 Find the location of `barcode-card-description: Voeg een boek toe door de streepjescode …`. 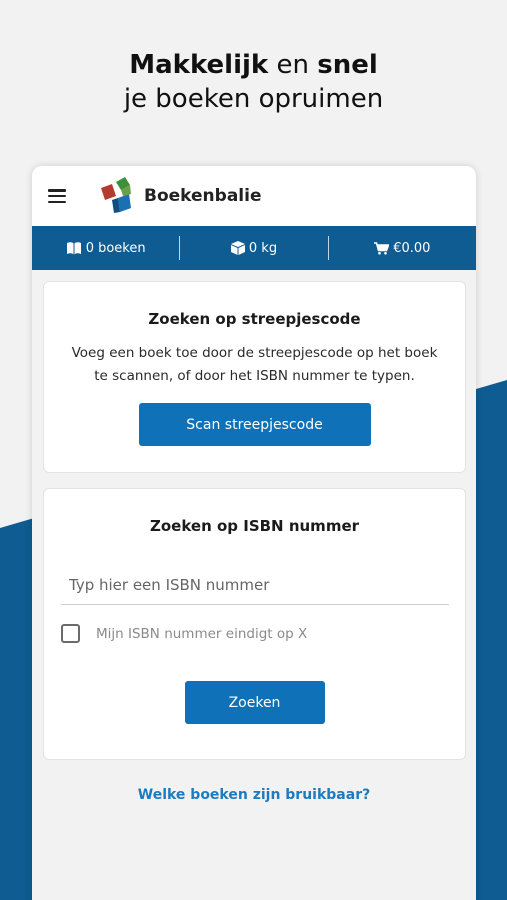

barcode-card-description: Voeg een boek toe door de streepjescode … is located at coordinates (254, 364).